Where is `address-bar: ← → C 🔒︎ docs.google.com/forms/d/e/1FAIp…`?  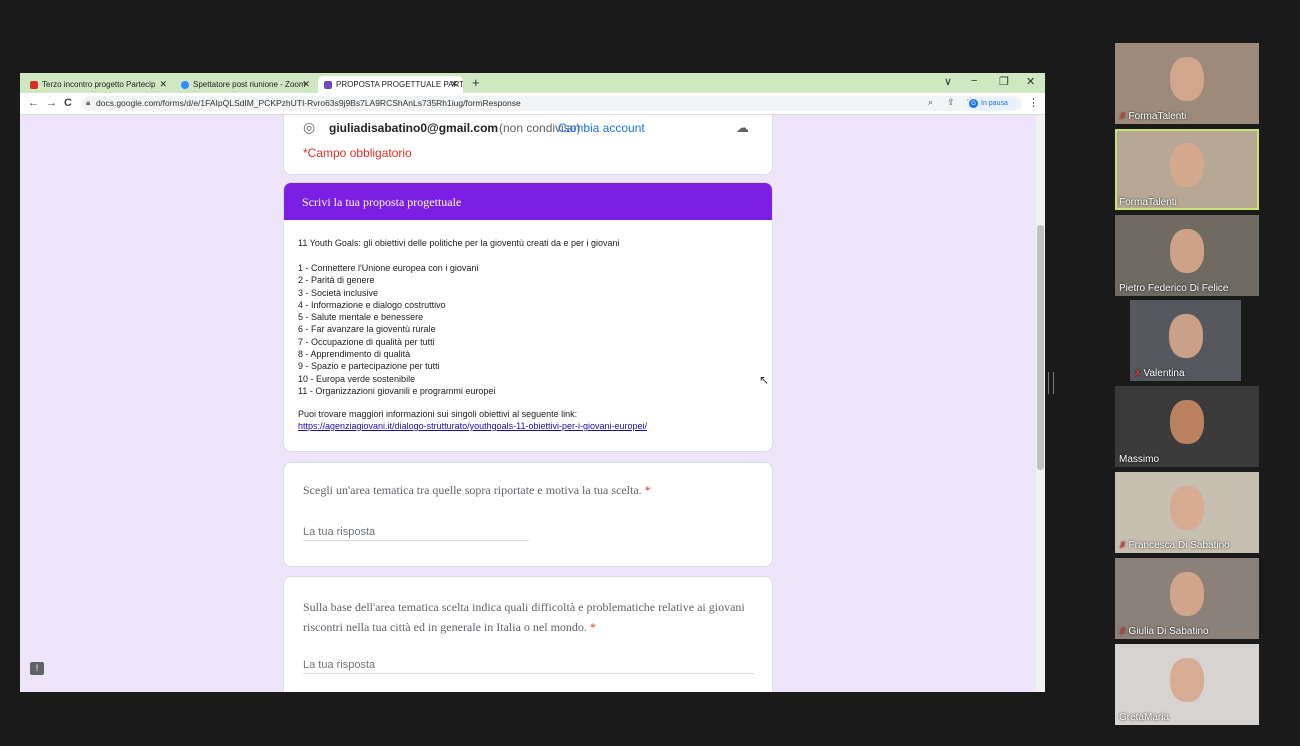
address-bar: ← → C 🔒︎ docs.google.com/forms/d/e/1FAIp… is located at coordinates (532, 104).